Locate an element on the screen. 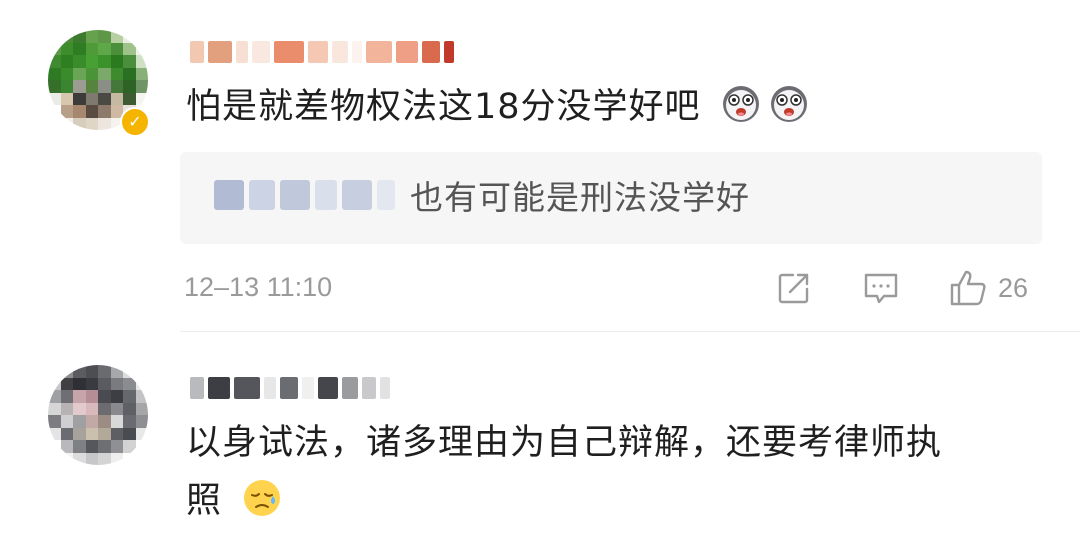  comment-button is located at coordinates (881, 288).